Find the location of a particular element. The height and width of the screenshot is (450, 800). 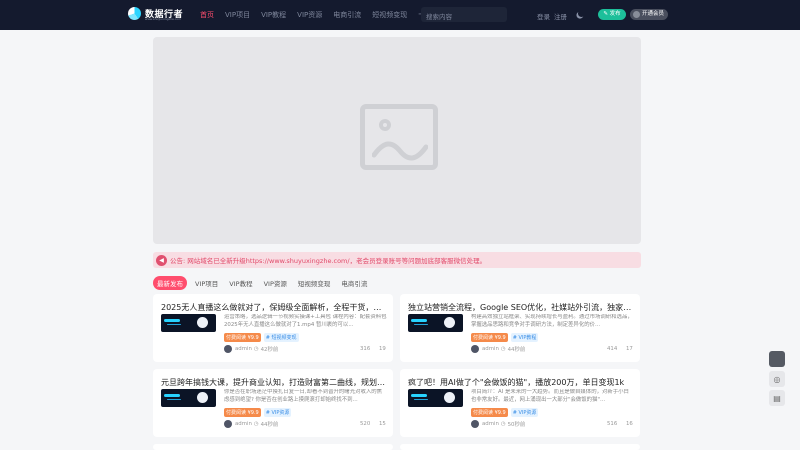

megaphone-icon: ◀ is located at coordinates (161, 260).